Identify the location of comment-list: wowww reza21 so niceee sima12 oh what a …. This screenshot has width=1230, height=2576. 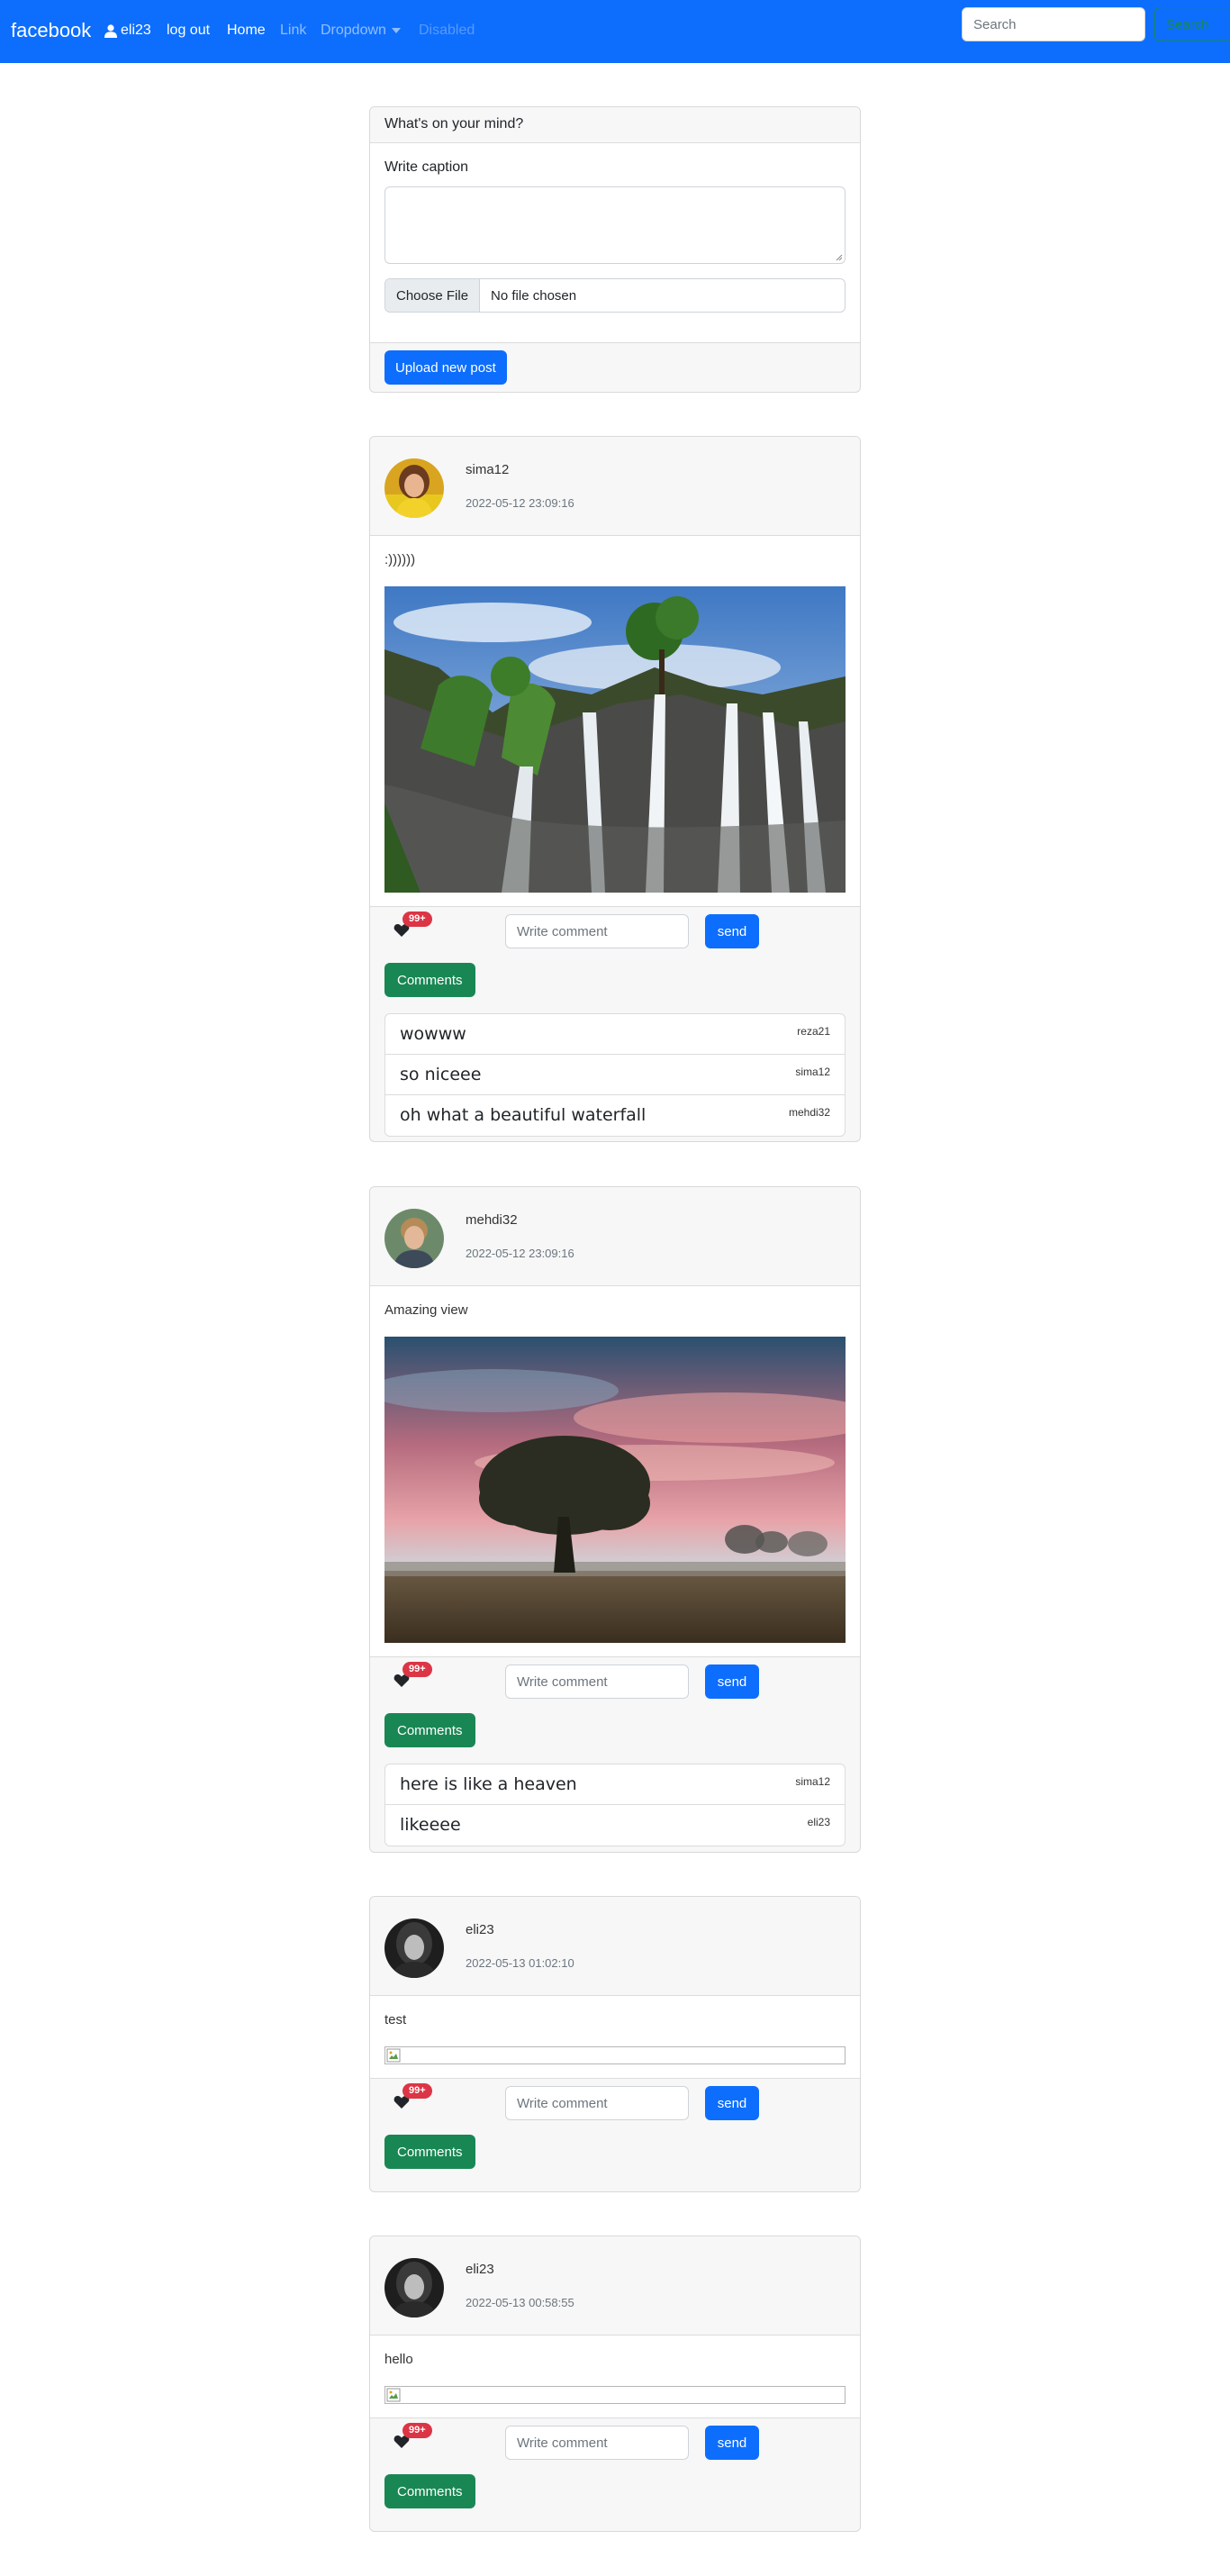
(615, 1075).